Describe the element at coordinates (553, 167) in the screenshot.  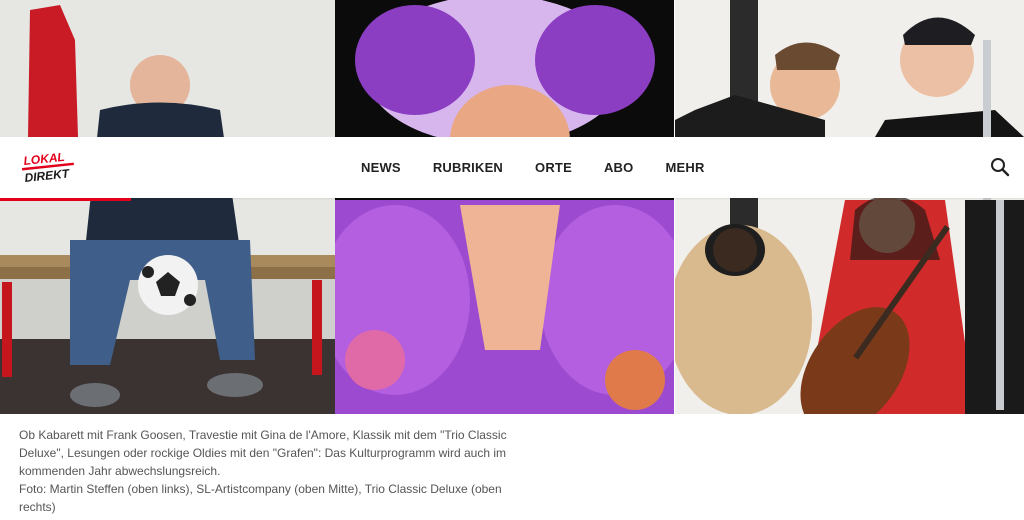
I see `nav-item-orte: ORTE` at that location.